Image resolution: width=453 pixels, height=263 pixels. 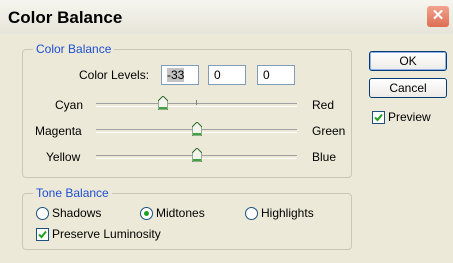 What do you see at coordinates (409, 117) in the screenshot?
I see `preview-label: Preview` at bounding box center [409, 117].